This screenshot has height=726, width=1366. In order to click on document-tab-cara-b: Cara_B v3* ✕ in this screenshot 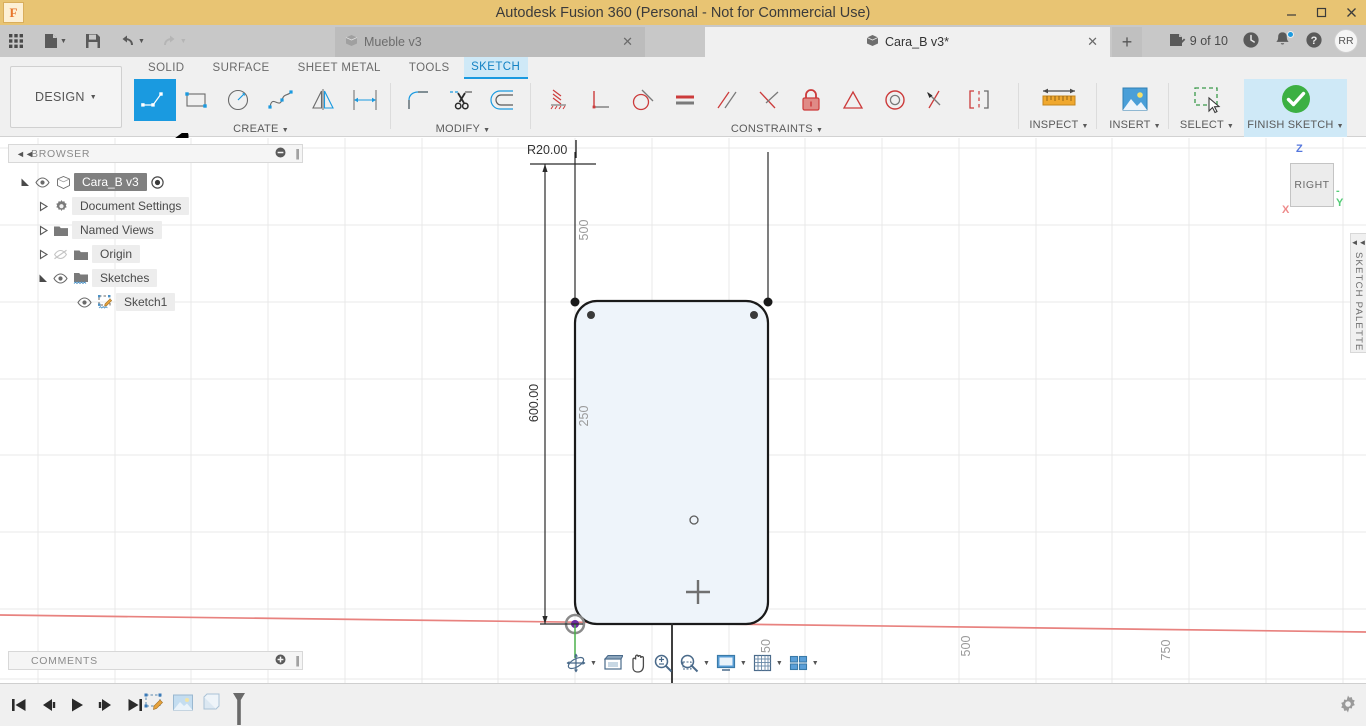, I will do `click(907, 42)`.